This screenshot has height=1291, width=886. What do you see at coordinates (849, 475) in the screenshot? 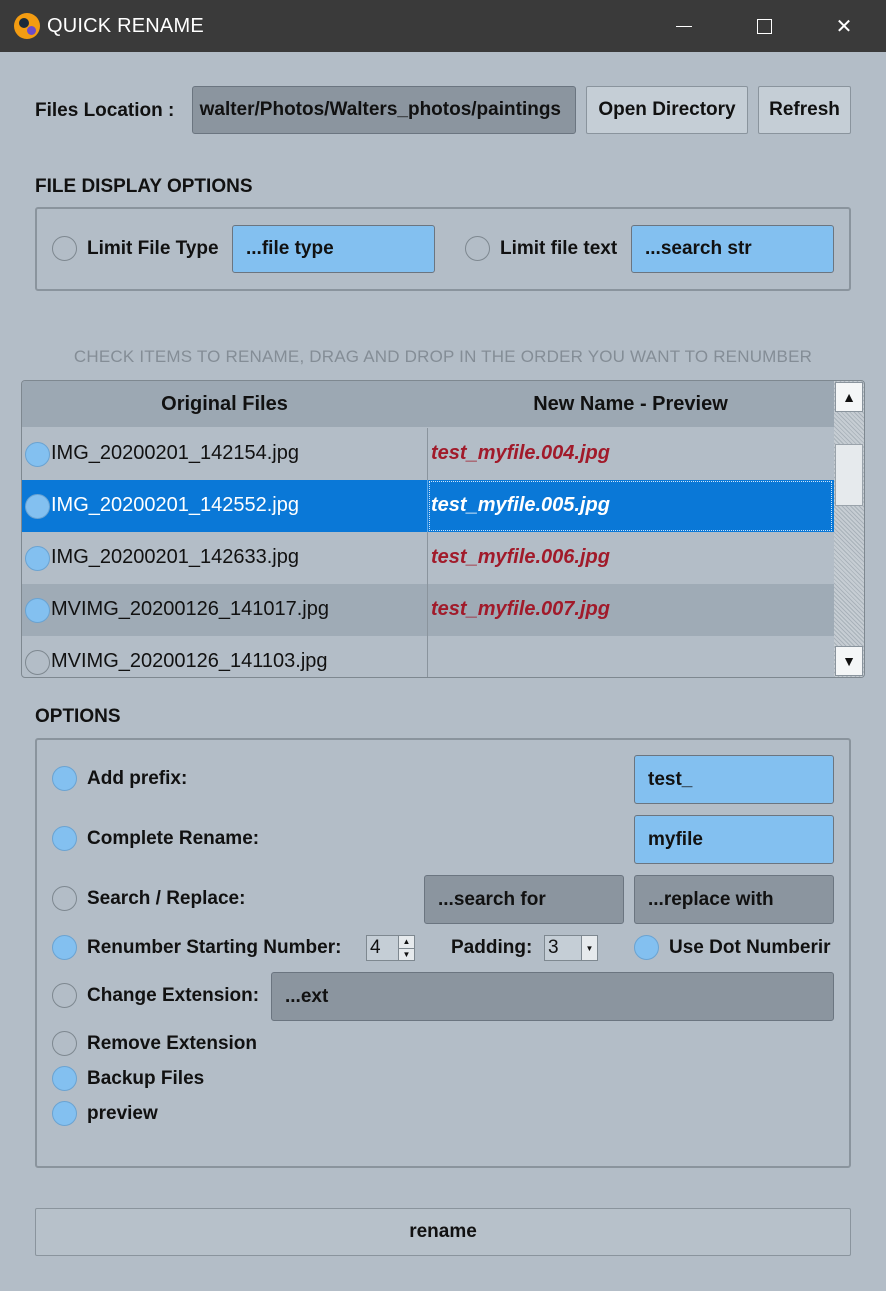
I see `scroll-thumb` at bounding box center [849, 475].